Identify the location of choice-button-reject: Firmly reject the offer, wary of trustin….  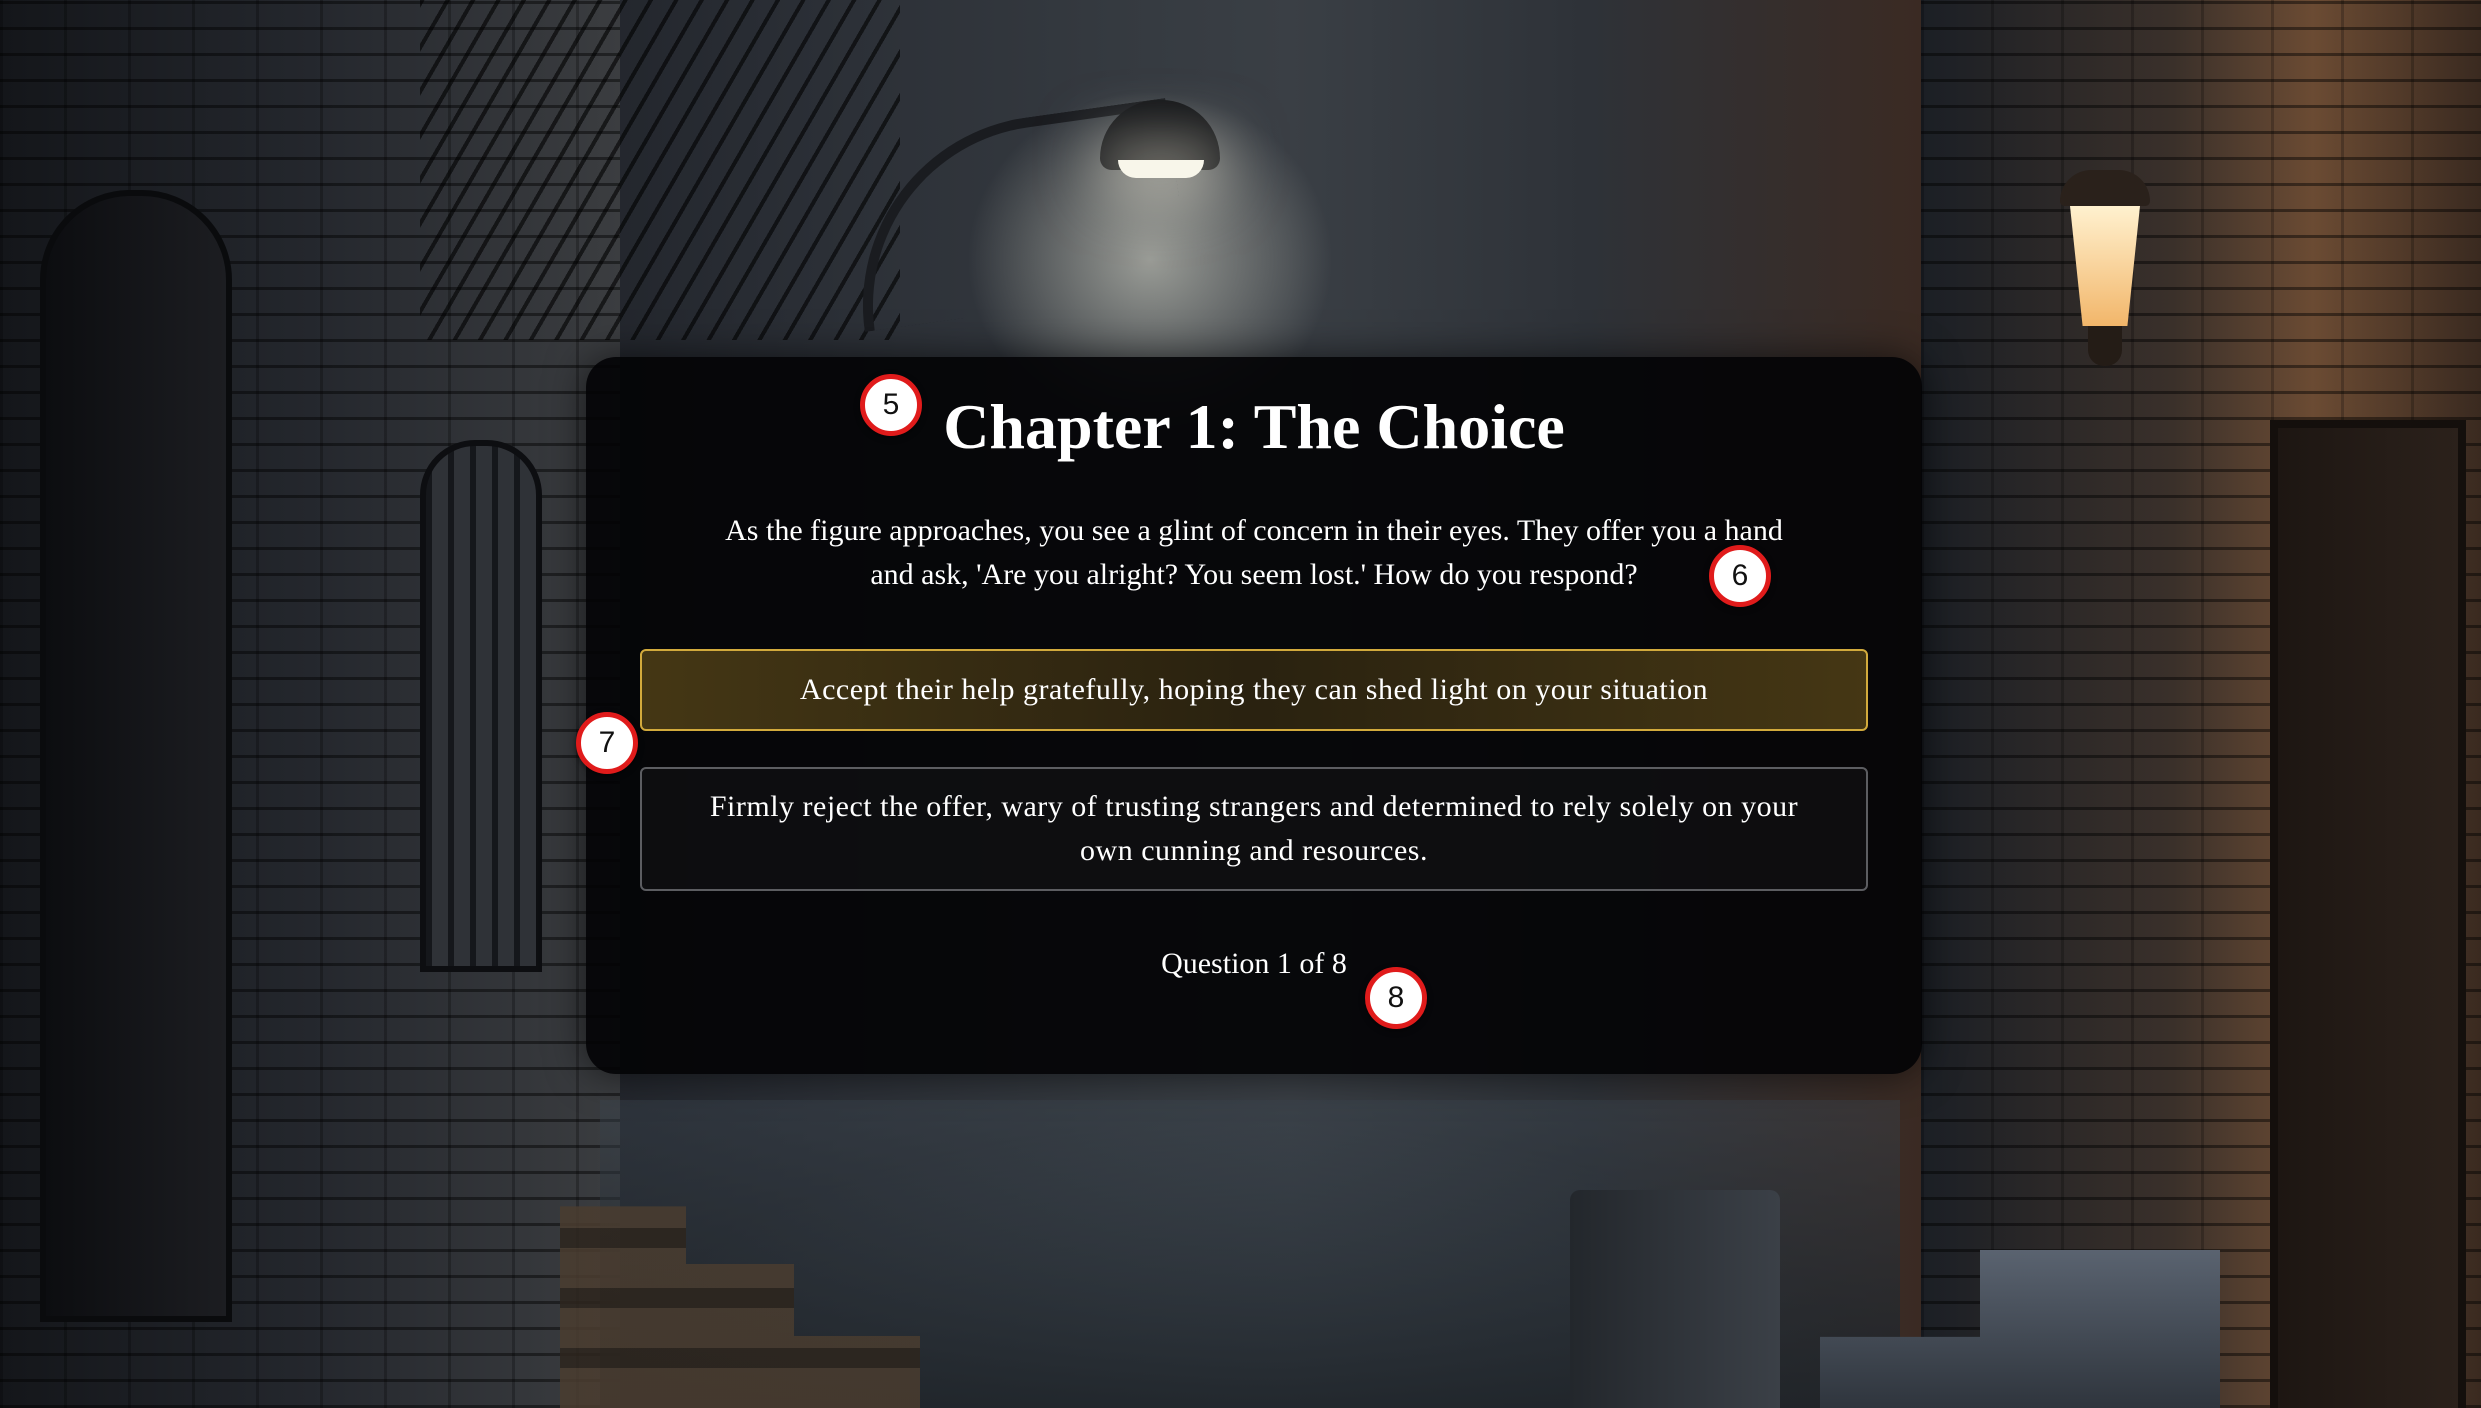
(1254, 829).